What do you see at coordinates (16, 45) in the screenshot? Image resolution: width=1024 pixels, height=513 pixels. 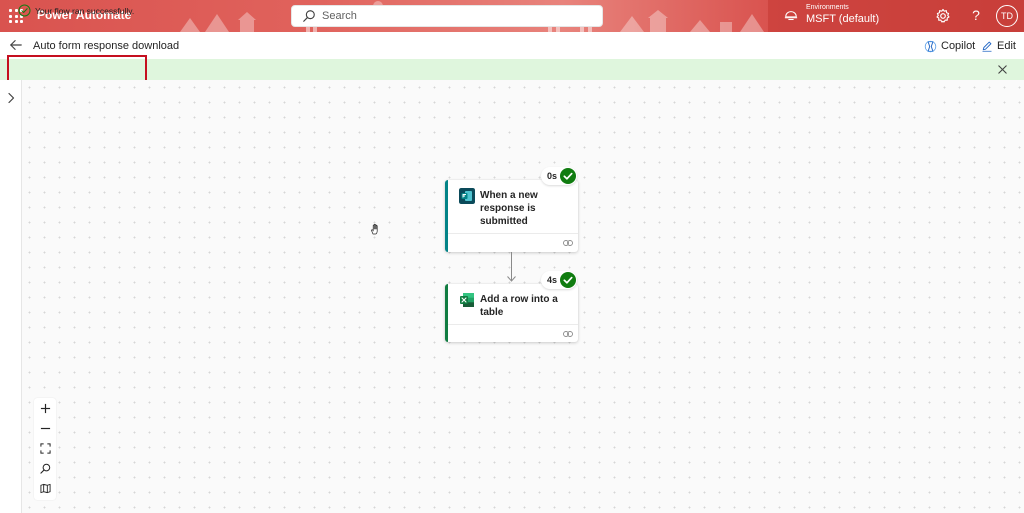 I see `back-arrow-icon` at bounding box center [16, 45].